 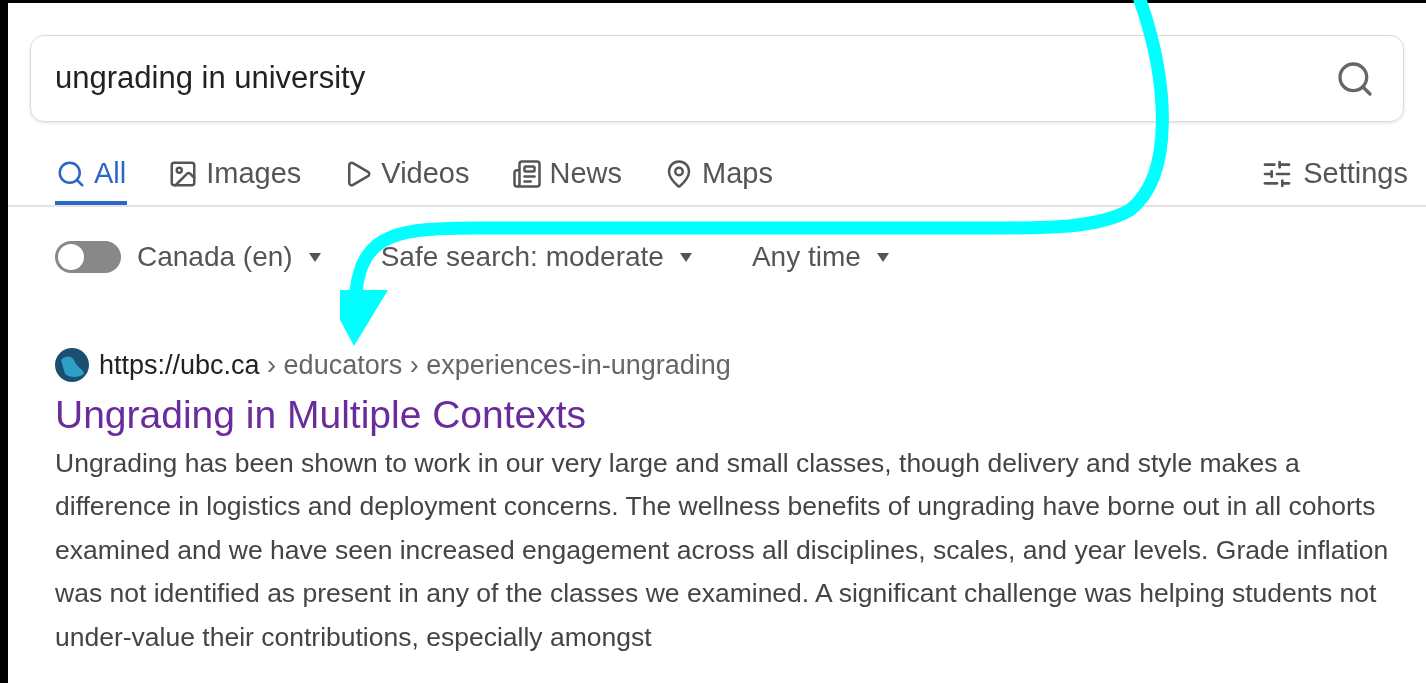 I want to click on site-favicon-icon, so click(x=72, y=365).